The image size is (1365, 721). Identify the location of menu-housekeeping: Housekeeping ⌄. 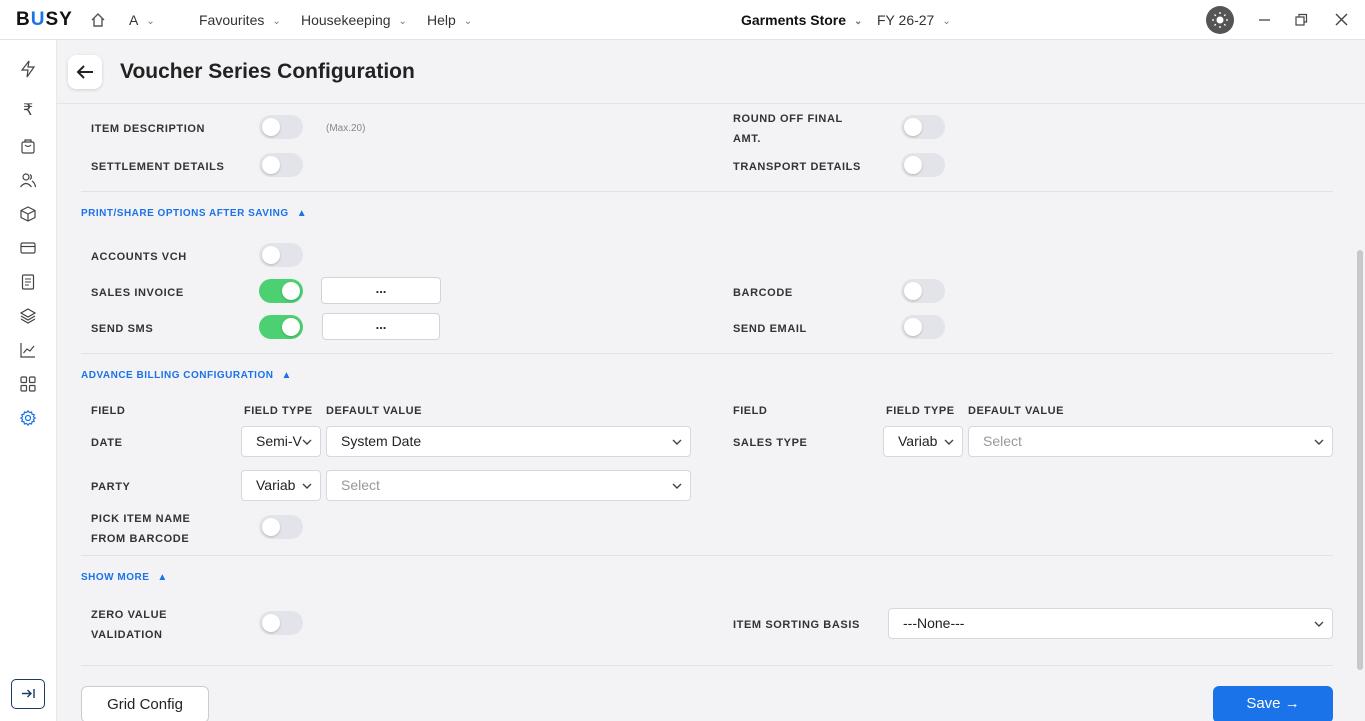
(354, 20).